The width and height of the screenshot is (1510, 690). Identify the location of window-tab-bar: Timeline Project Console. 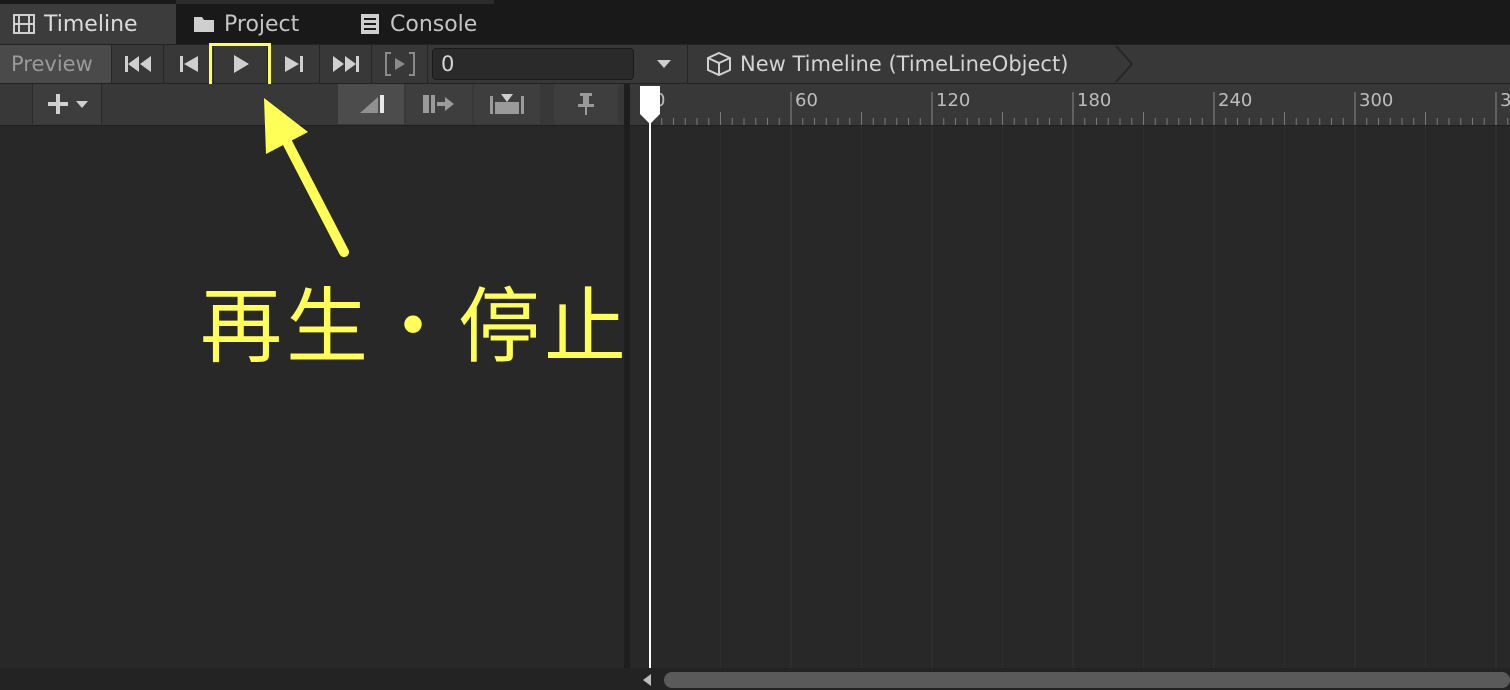
(755, 22).